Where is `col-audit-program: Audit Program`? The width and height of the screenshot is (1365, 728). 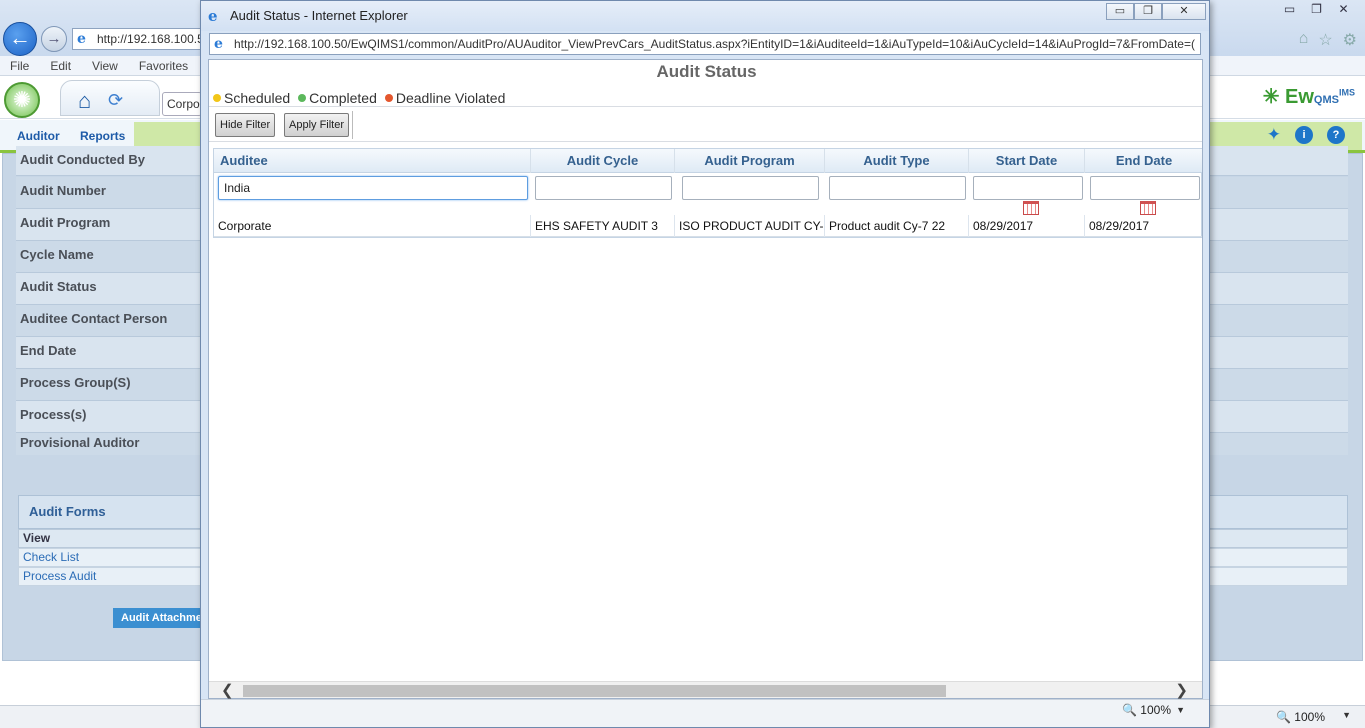 col-audit-program: Audit Program is located at coordinates (750, 161).